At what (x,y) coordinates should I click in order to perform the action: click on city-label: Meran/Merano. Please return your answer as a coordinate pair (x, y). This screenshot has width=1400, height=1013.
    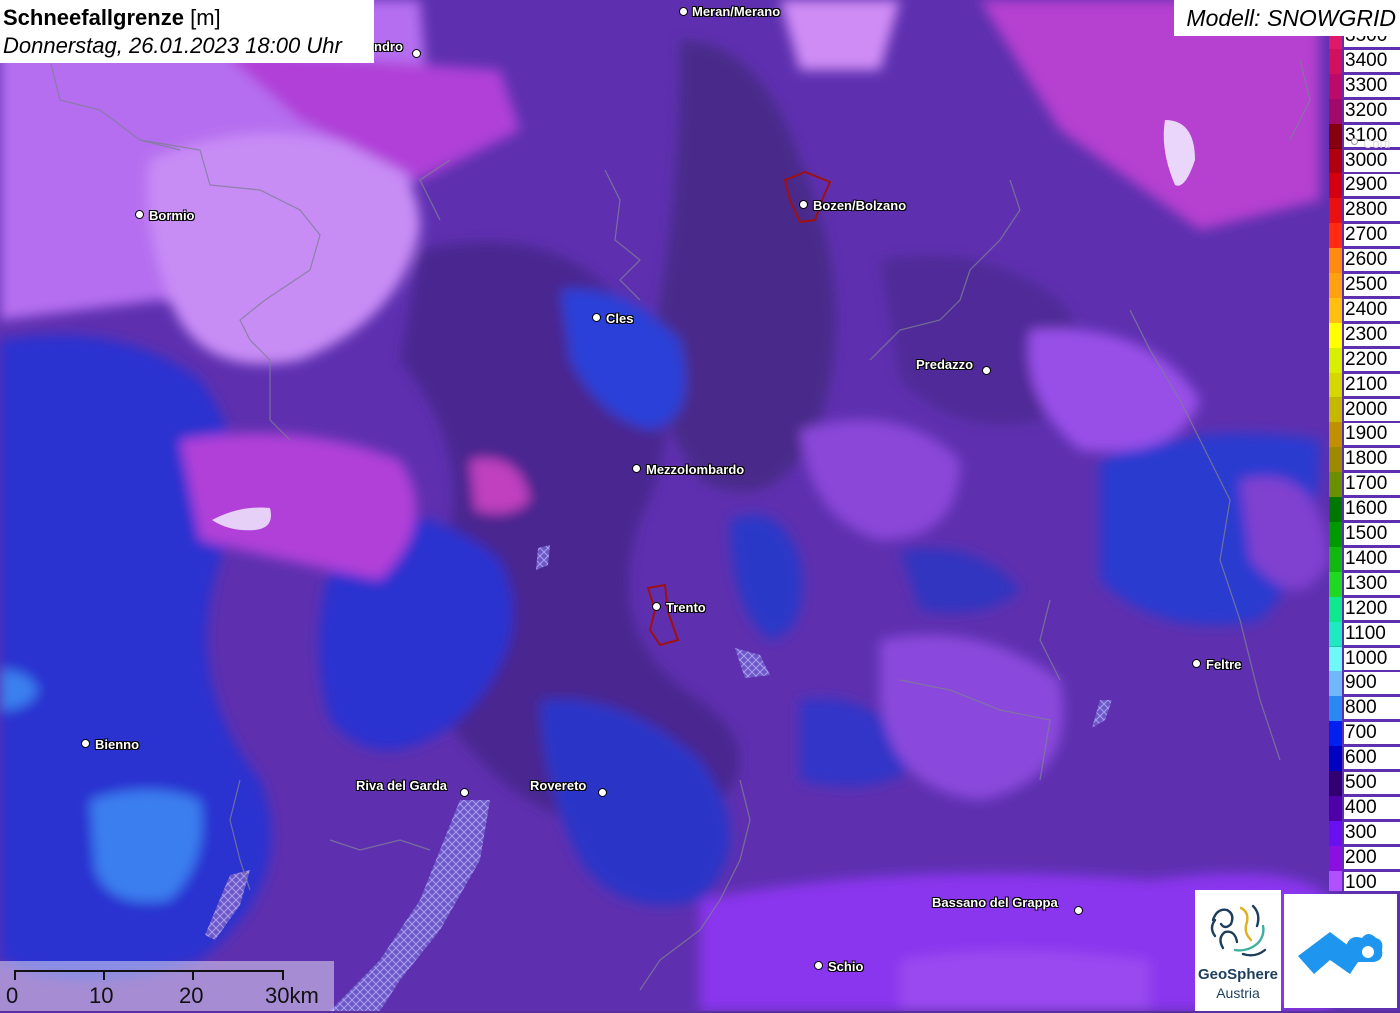
    Looking at the image, I should click on (736, 11).